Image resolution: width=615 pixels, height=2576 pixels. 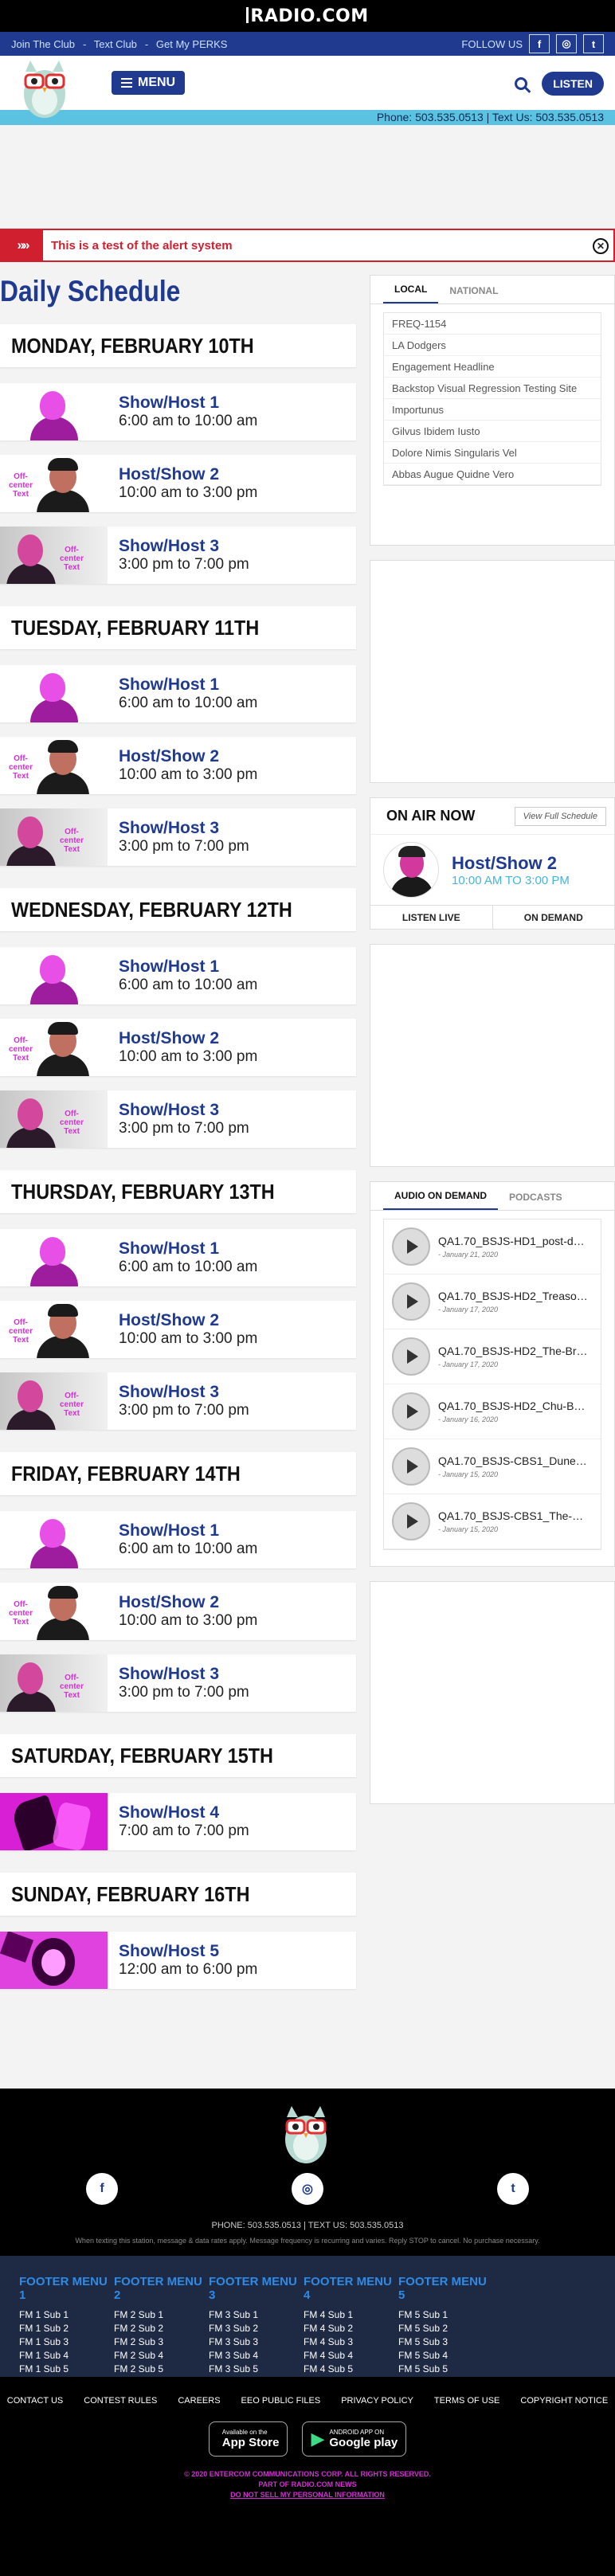 I want to click on trending-item: LA Dodgers, so click(x=493, y=345).